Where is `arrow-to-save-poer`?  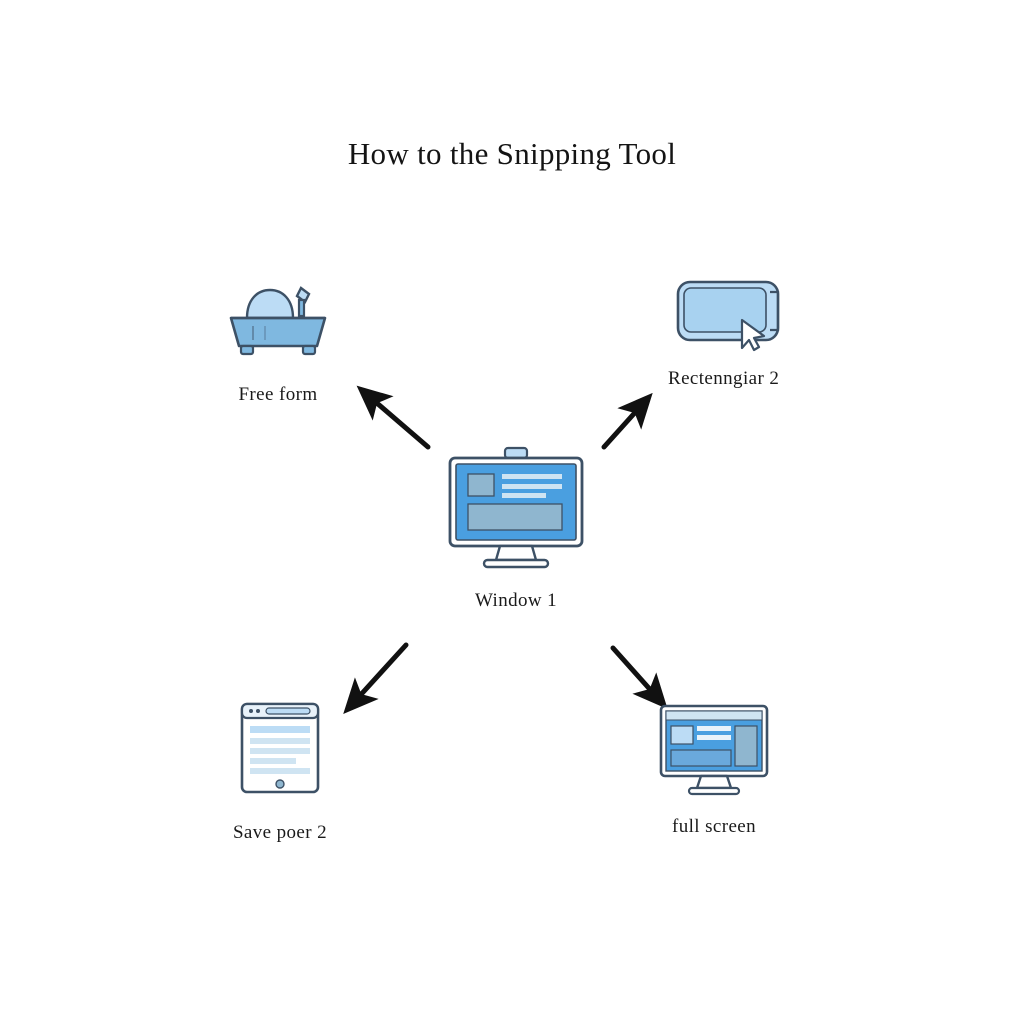 arrow-to-save-poer is located at coordinates (376, 678).